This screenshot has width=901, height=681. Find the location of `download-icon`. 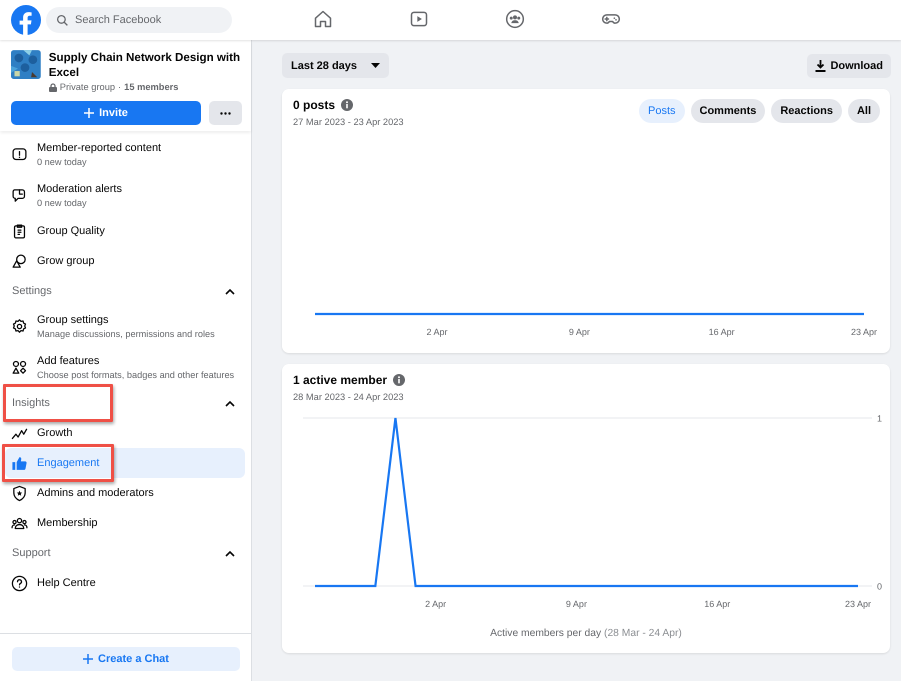

download-icon is located at coordinates (820, 66).